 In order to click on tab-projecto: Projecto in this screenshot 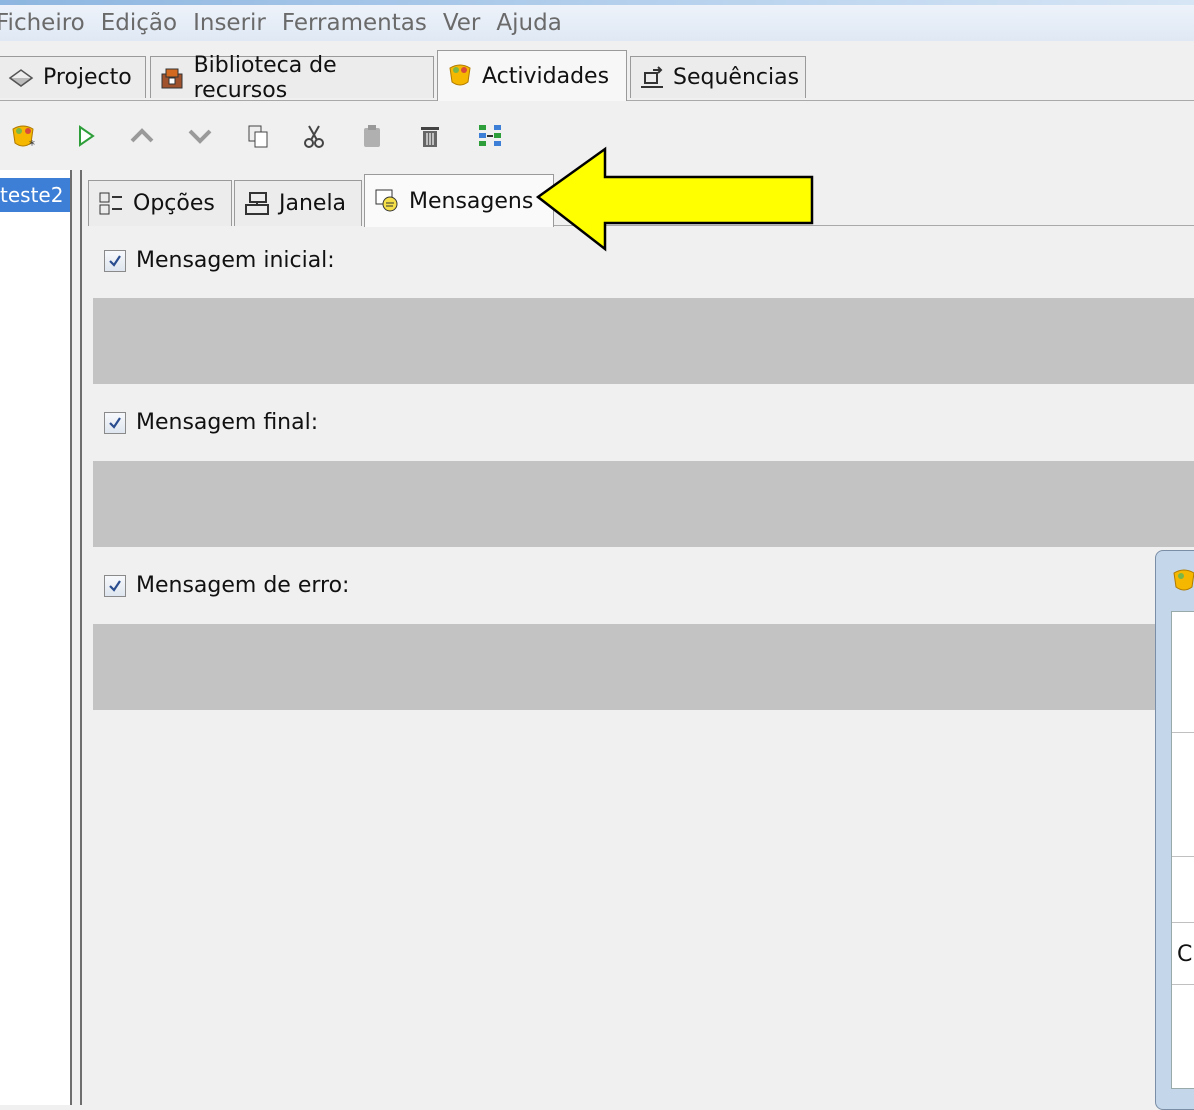, I will do `click(73, 77)`.